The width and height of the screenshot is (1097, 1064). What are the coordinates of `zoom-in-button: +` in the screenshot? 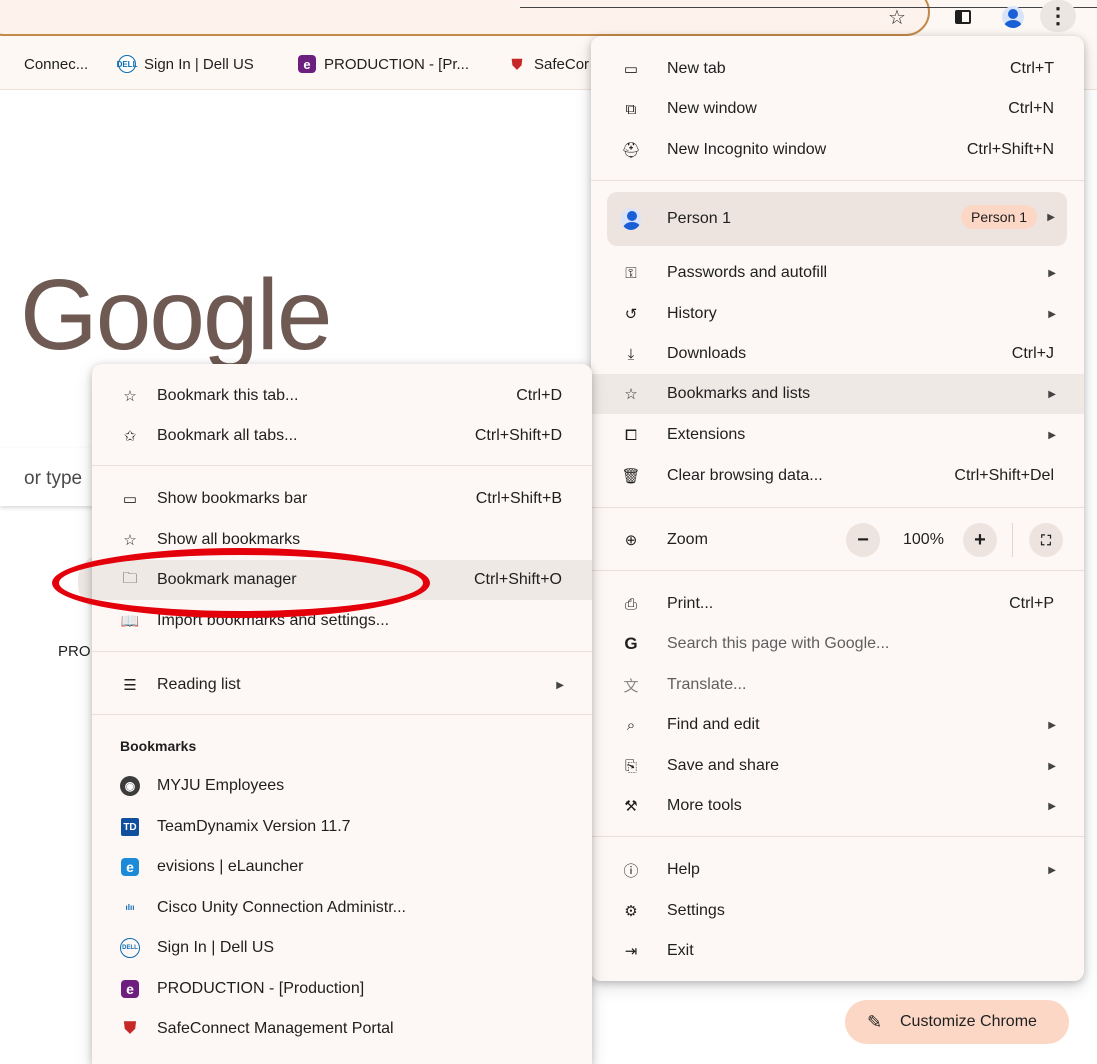 It's located at (980, 540).